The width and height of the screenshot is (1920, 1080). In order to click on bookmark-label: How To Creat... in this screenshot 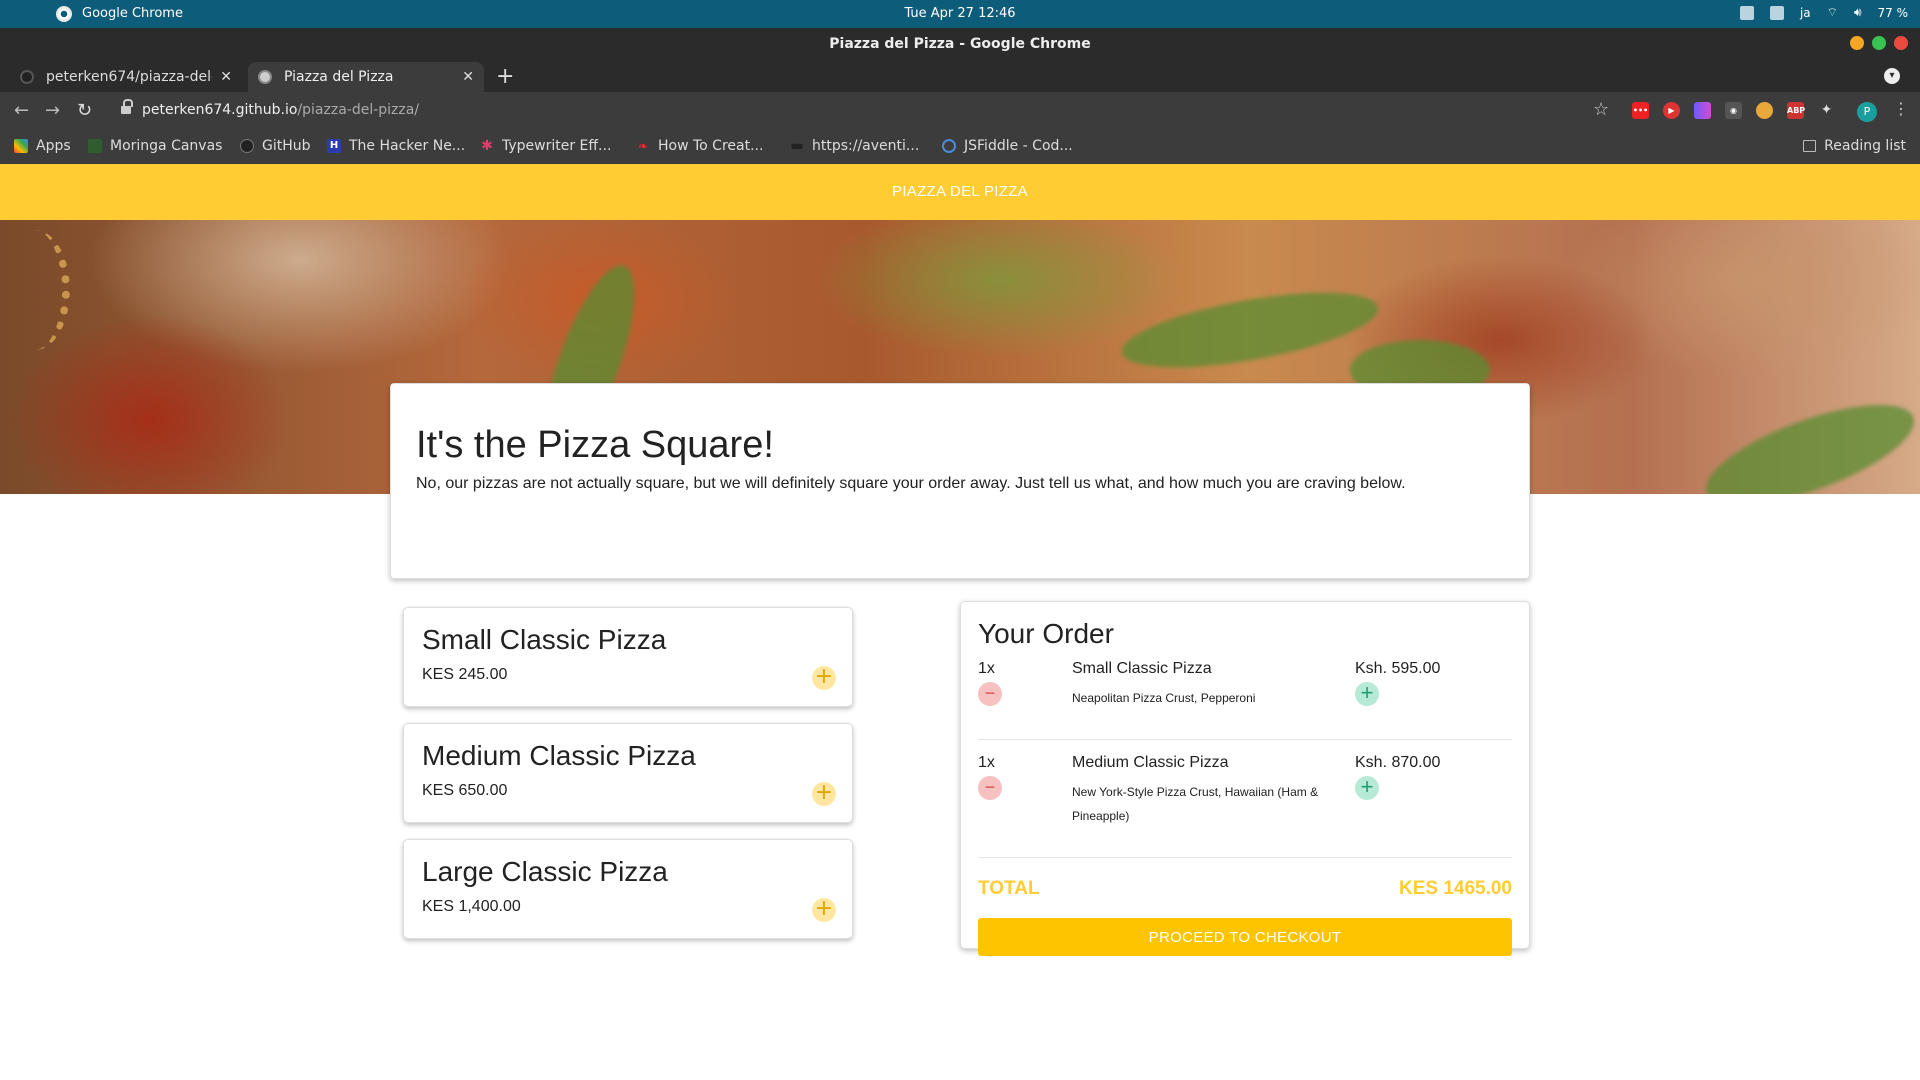, I will do `click(711, 146)`.